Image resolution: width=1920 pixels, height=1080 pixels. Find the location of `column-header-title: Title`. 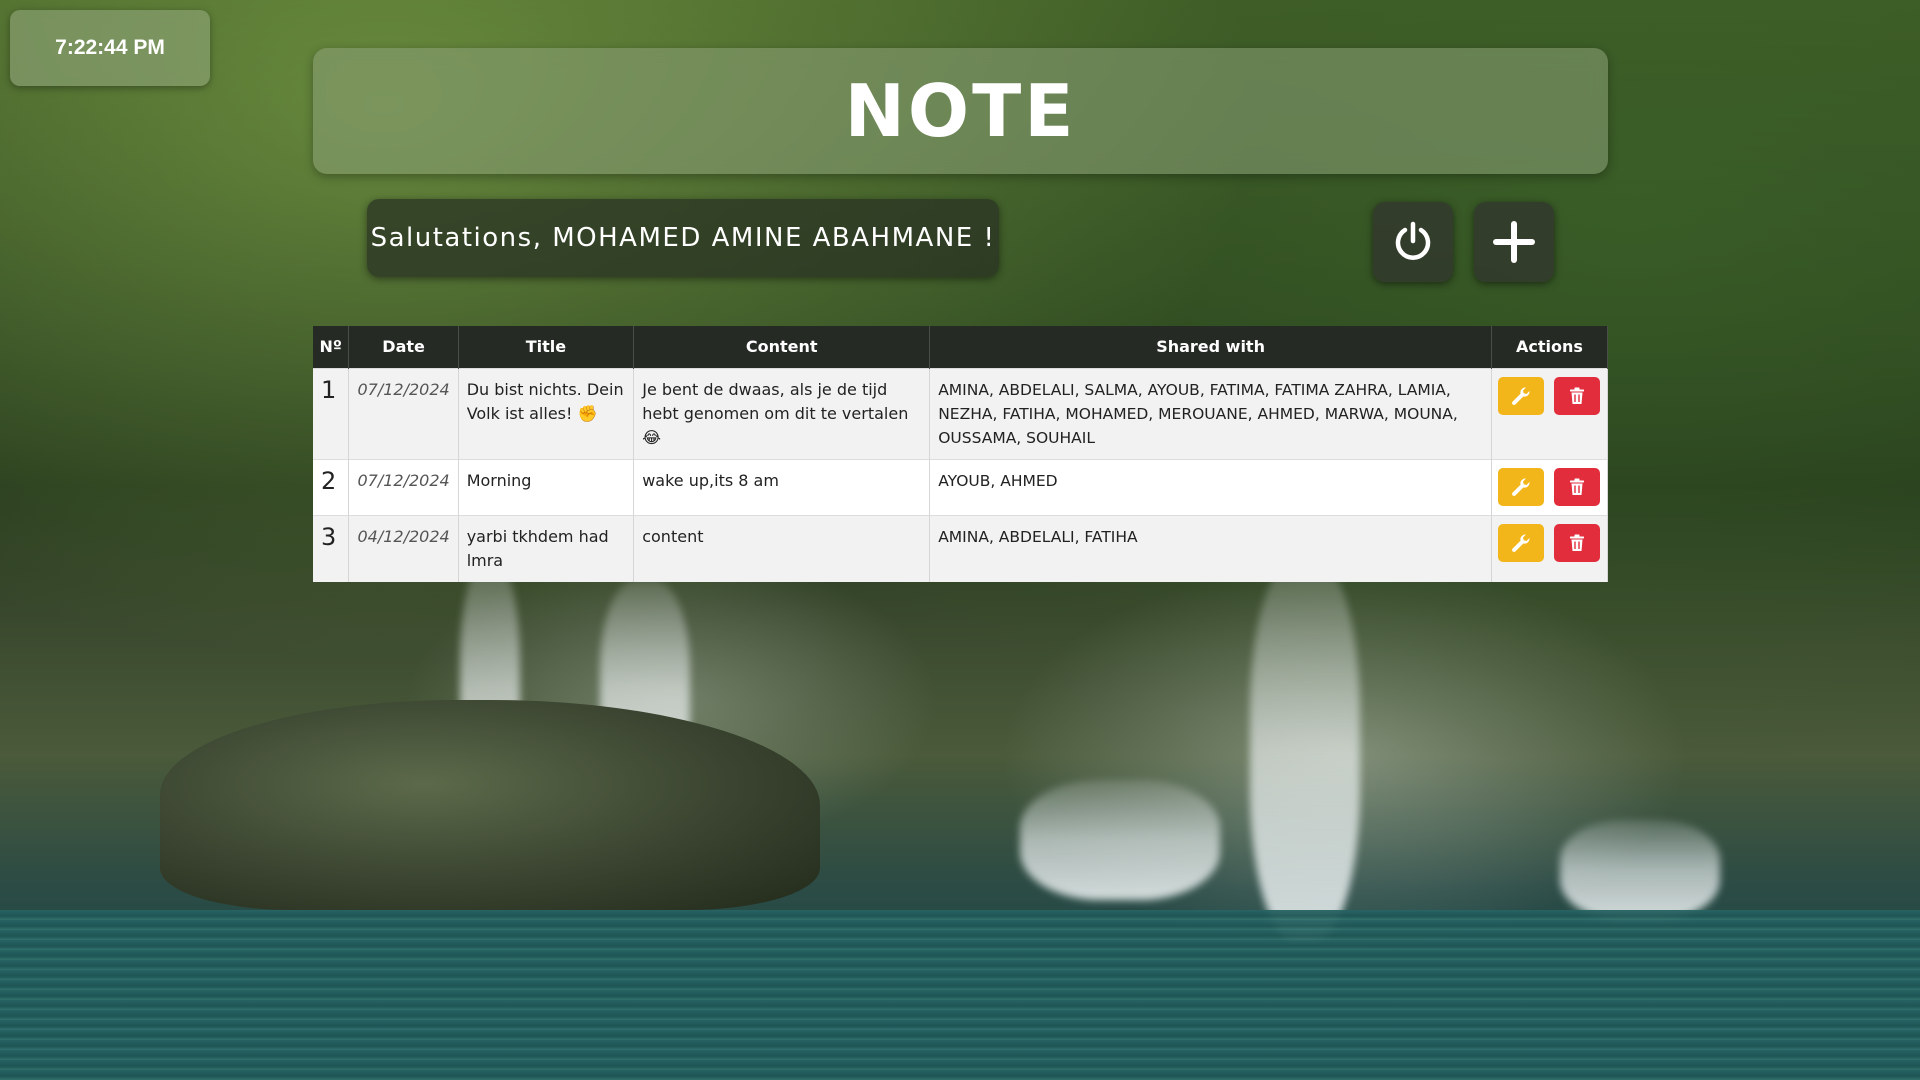

column-header-title: Title is located at coordinates (546, 347).